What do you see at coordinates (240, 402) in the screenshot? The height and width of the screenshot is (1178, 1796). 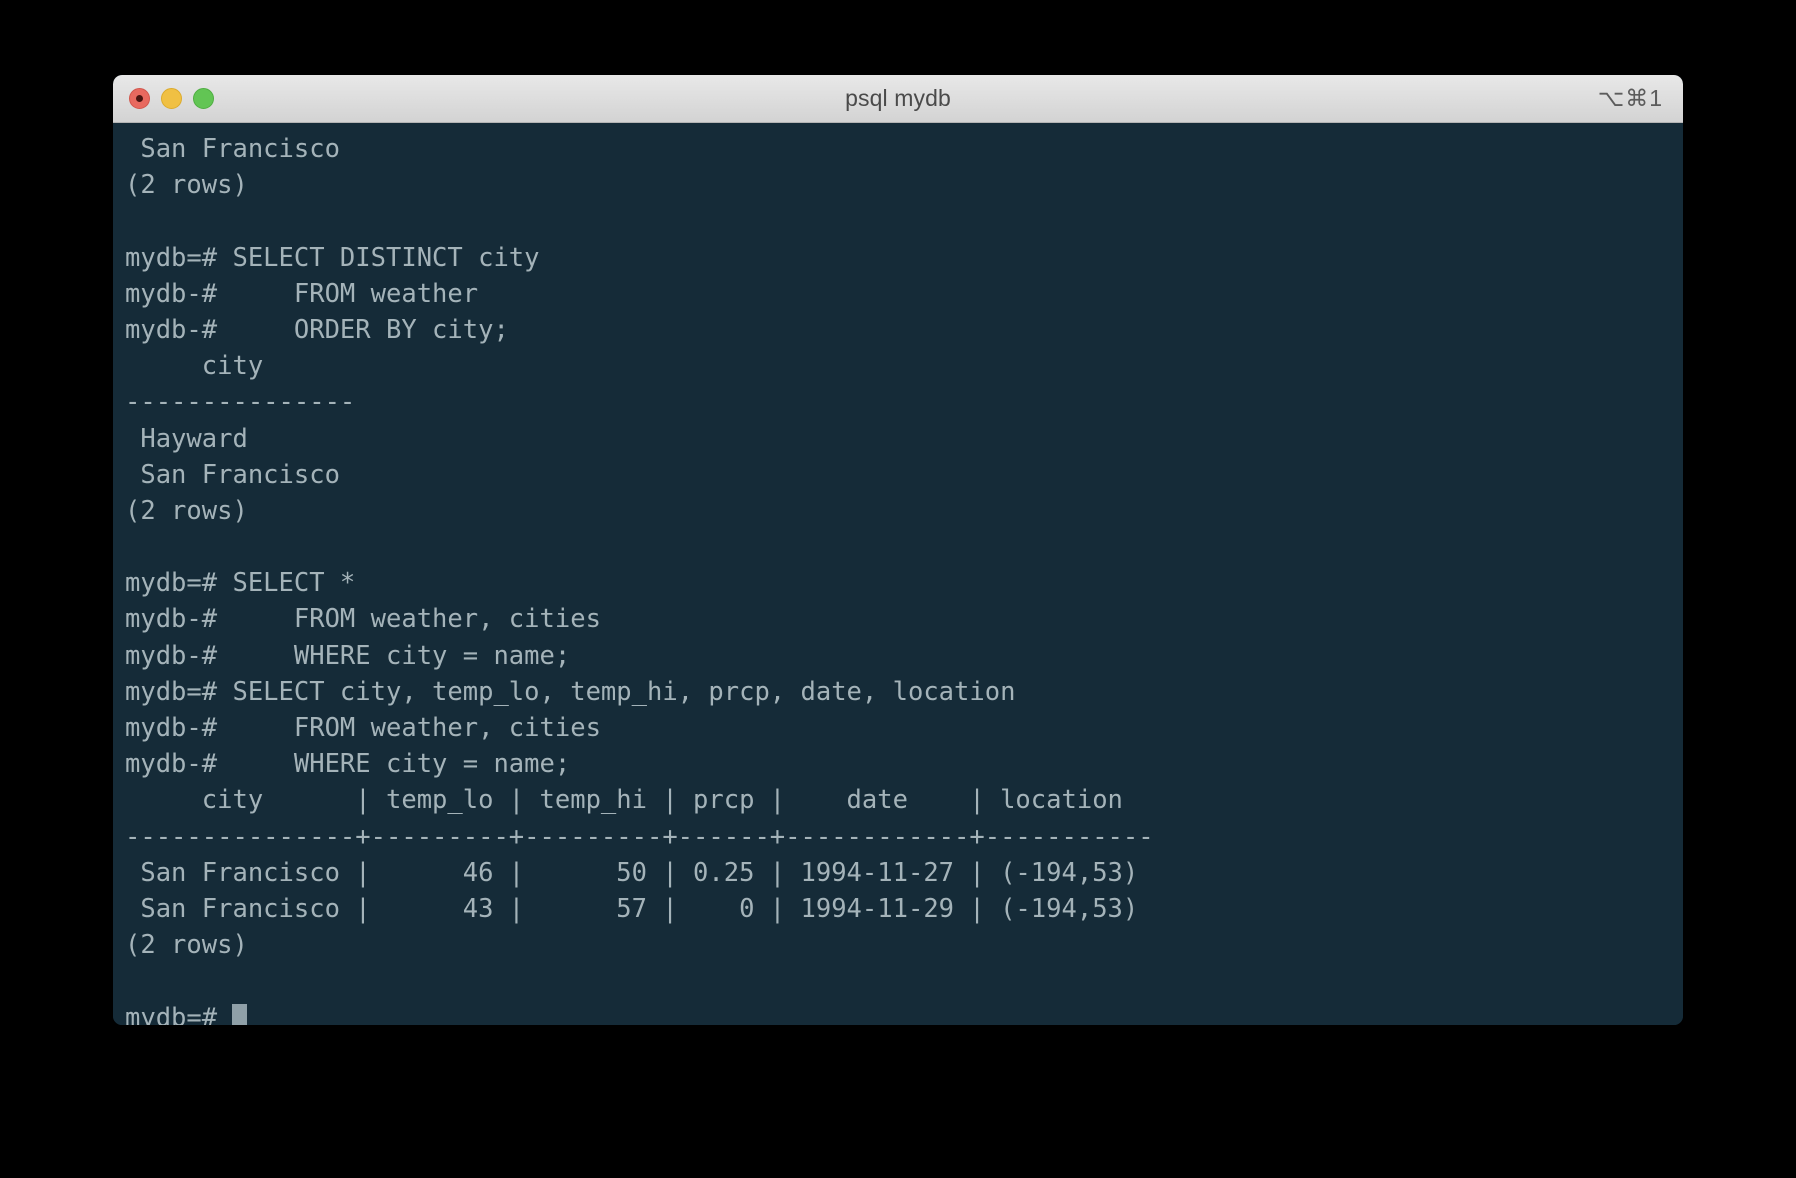 I see `terminal-line: ---------------` at bounding box center [240, 402].